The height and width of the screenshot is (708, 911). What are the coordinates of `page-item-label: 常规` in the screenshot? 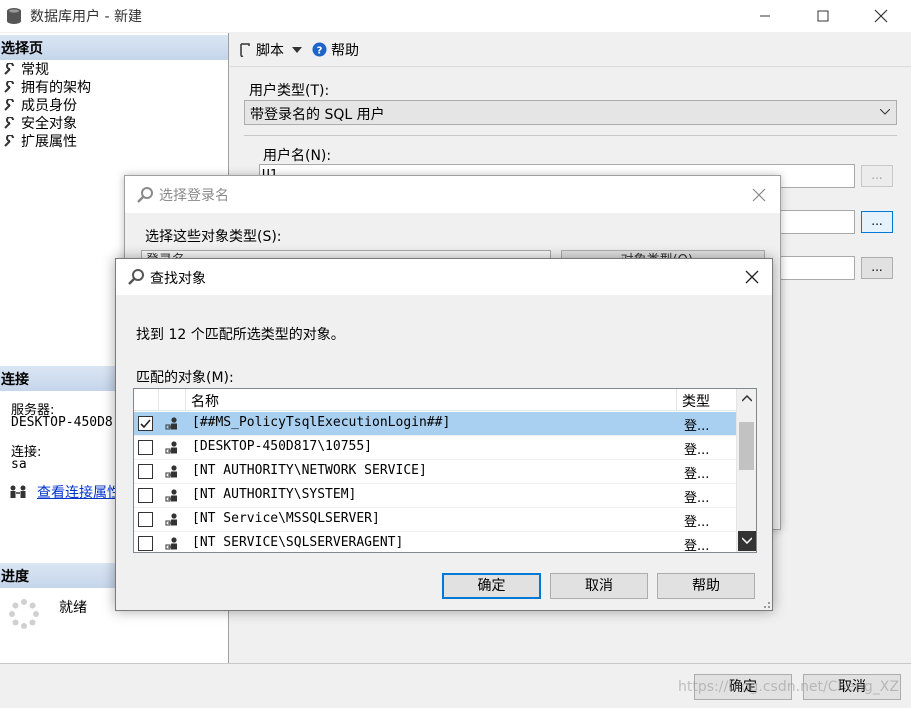 It's located at (35, 70).